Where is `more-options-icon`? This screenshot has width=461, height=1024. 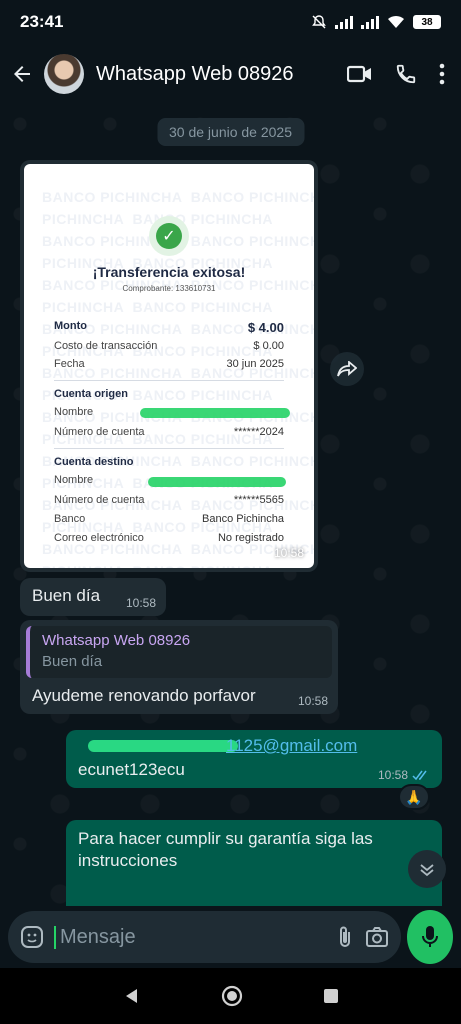
more-options-icon is located at coordinates (442, 74).